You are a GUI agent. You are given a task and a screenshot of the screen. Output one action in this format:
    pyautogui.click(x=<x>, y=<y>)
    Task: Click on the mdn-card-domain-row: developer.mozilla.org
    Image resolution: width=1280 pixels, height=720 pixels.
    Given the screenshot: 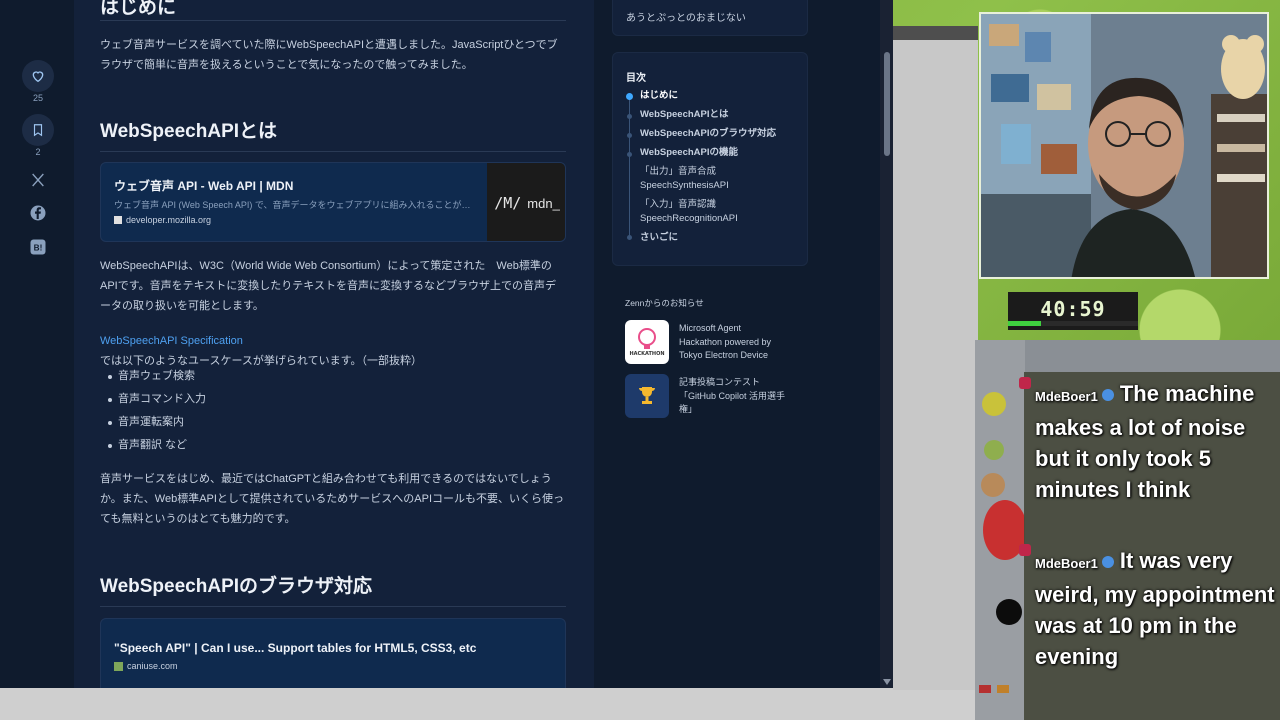 What is the action you would take?
    pyautogui.click(x=162, y=220)
    